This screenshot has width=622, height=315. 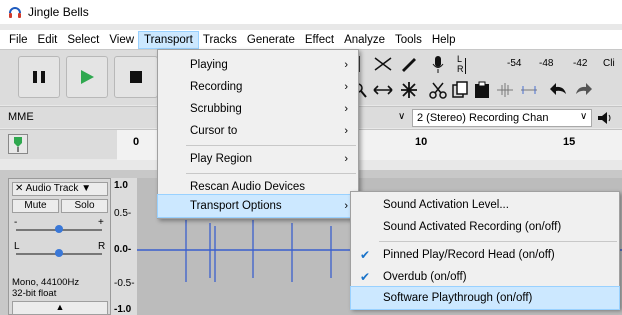 I want to click on amplitude-axis: 1.0 0.5- 0.0- -0.5- -1.0, so click(x=124, y=246).